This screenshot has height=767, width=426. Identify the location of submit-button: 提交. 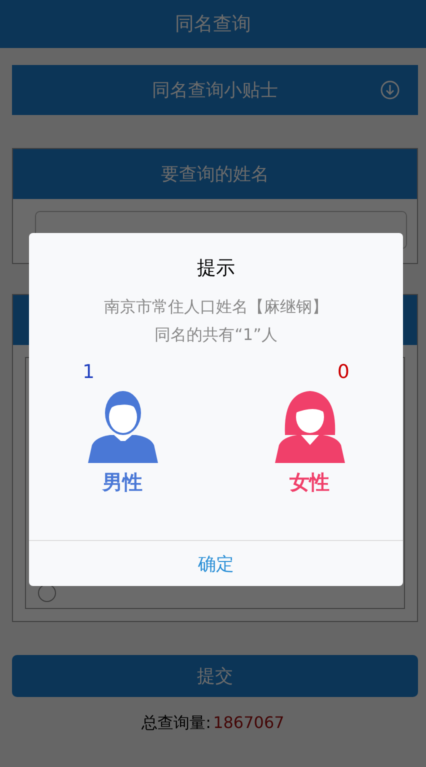
(215, 676).